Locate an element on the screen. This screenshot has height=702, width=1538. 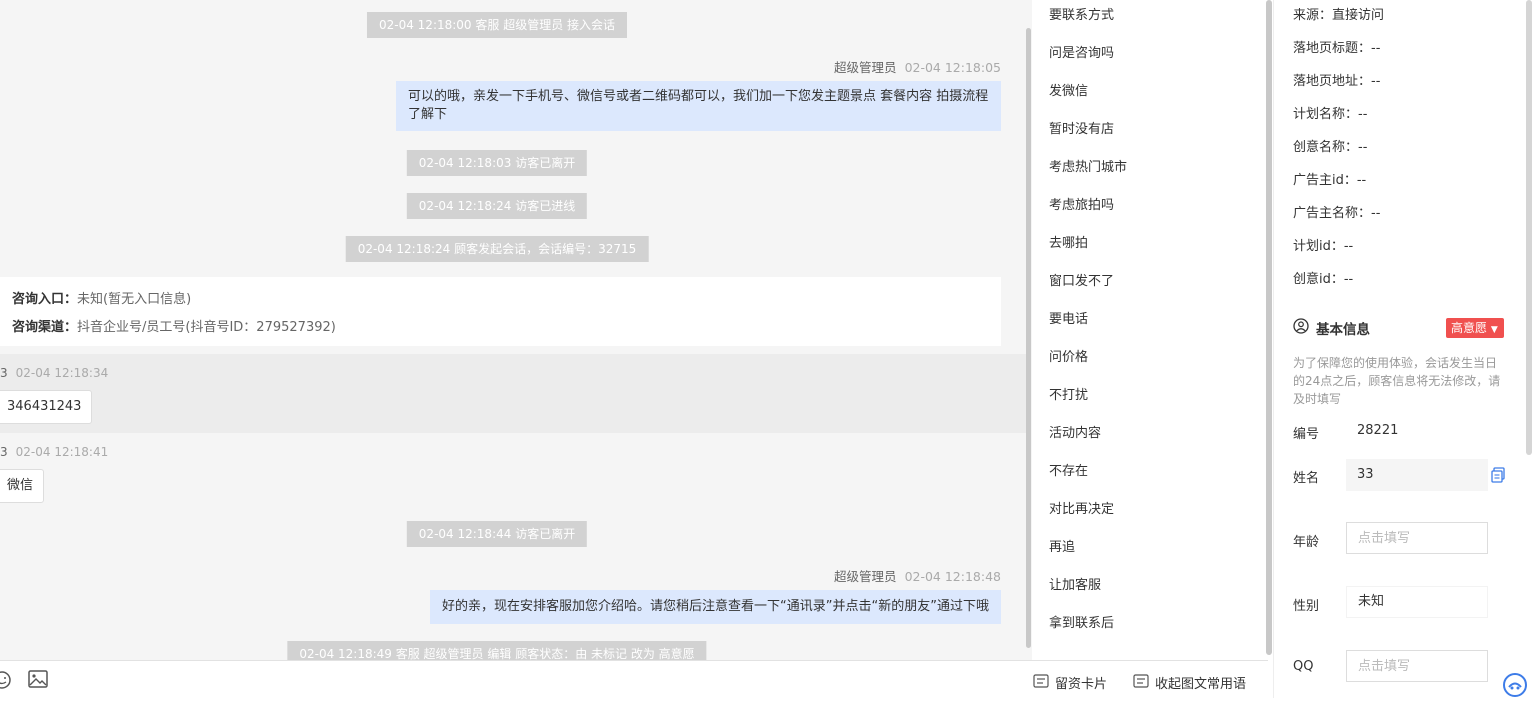
phrase-item: 不打扰 is located at coordinates (1068, 393).